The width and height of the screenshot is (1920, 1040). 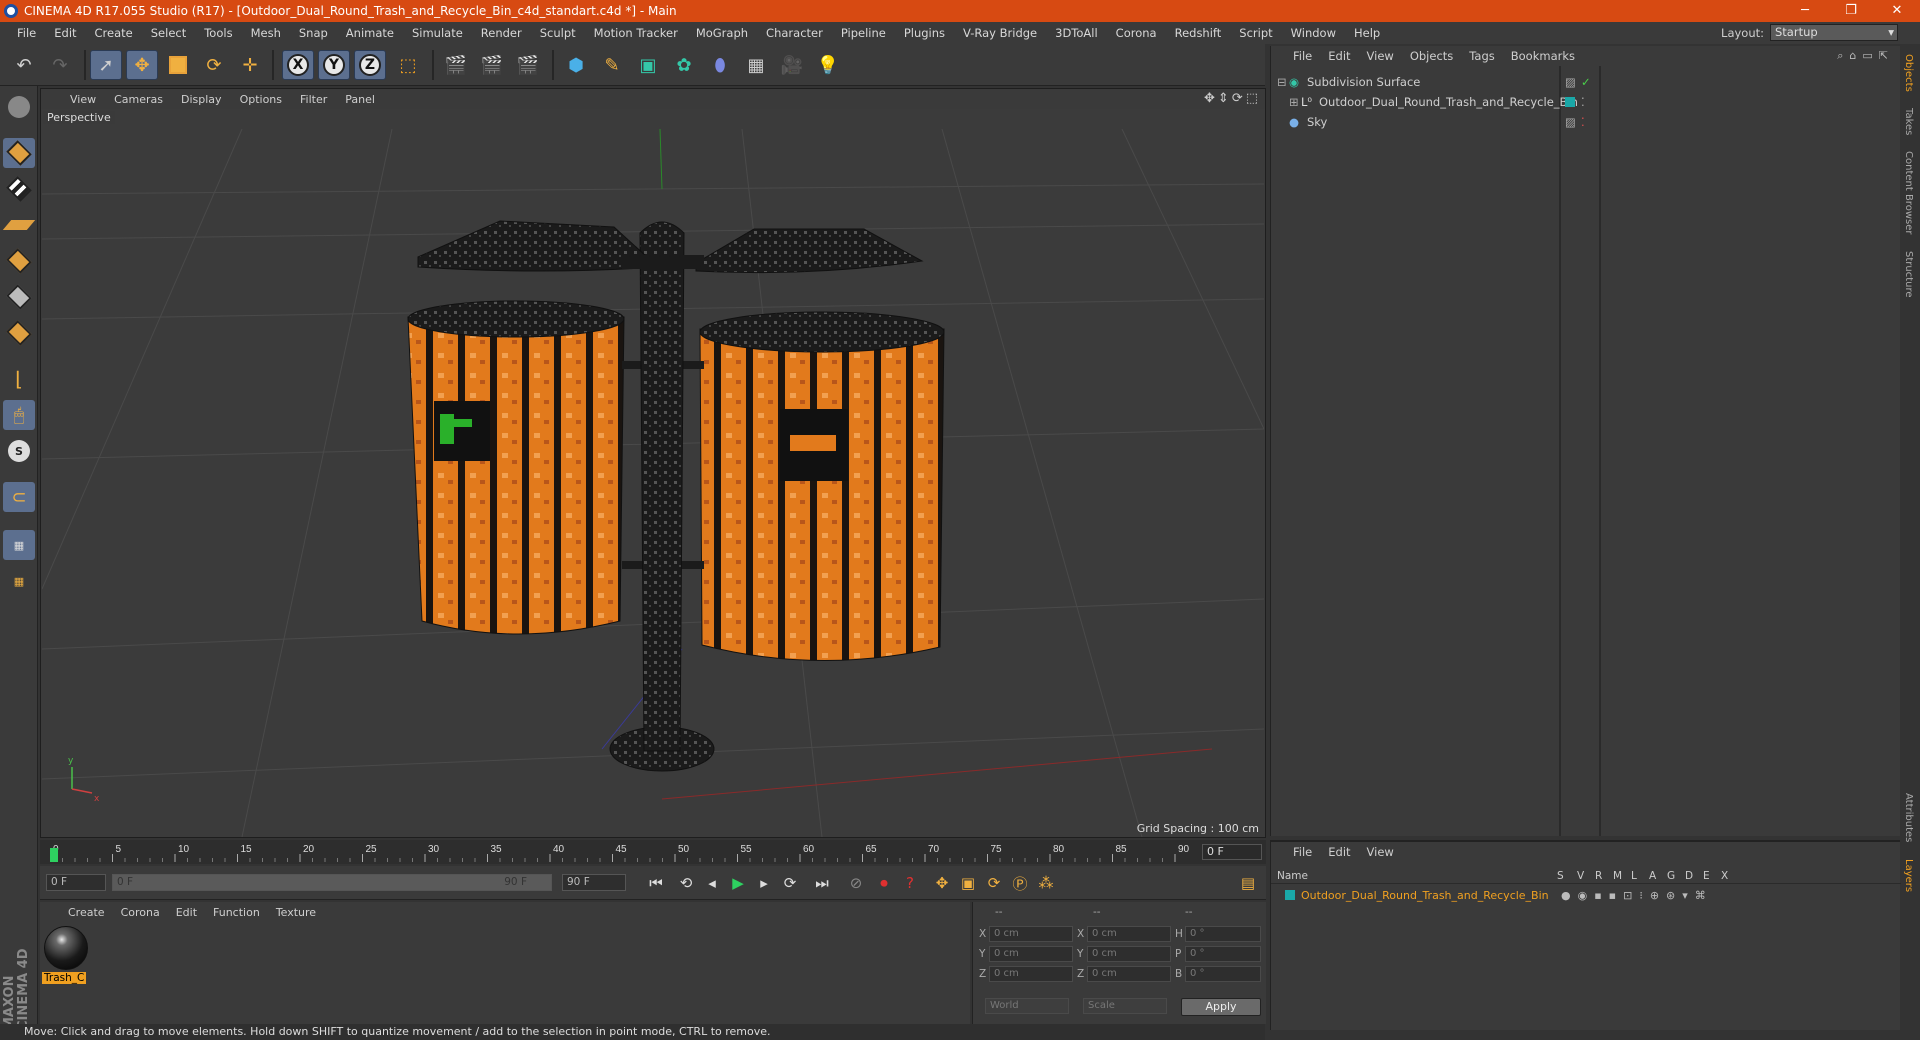 I want to click on enabled-check-icon: ✓, so click(x=1586, y=82).